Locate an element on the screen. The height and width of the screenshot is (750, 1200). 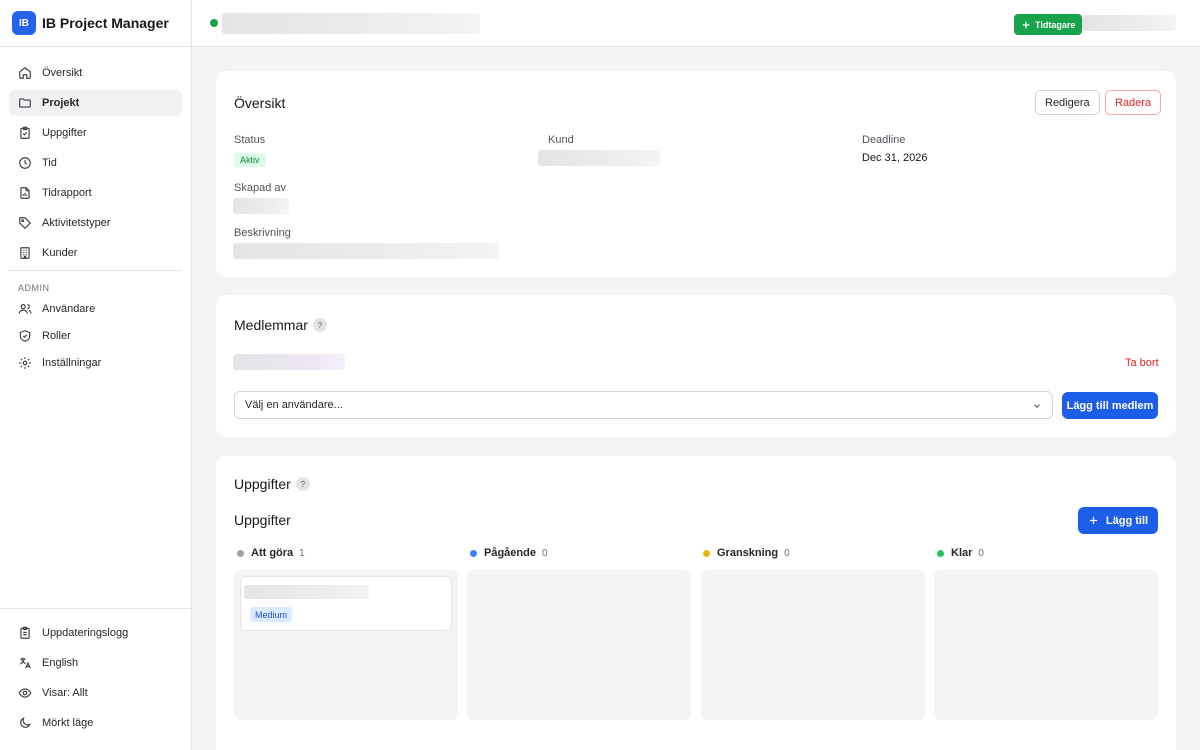
nav-item-label: English is located at coordinates (60, 663).